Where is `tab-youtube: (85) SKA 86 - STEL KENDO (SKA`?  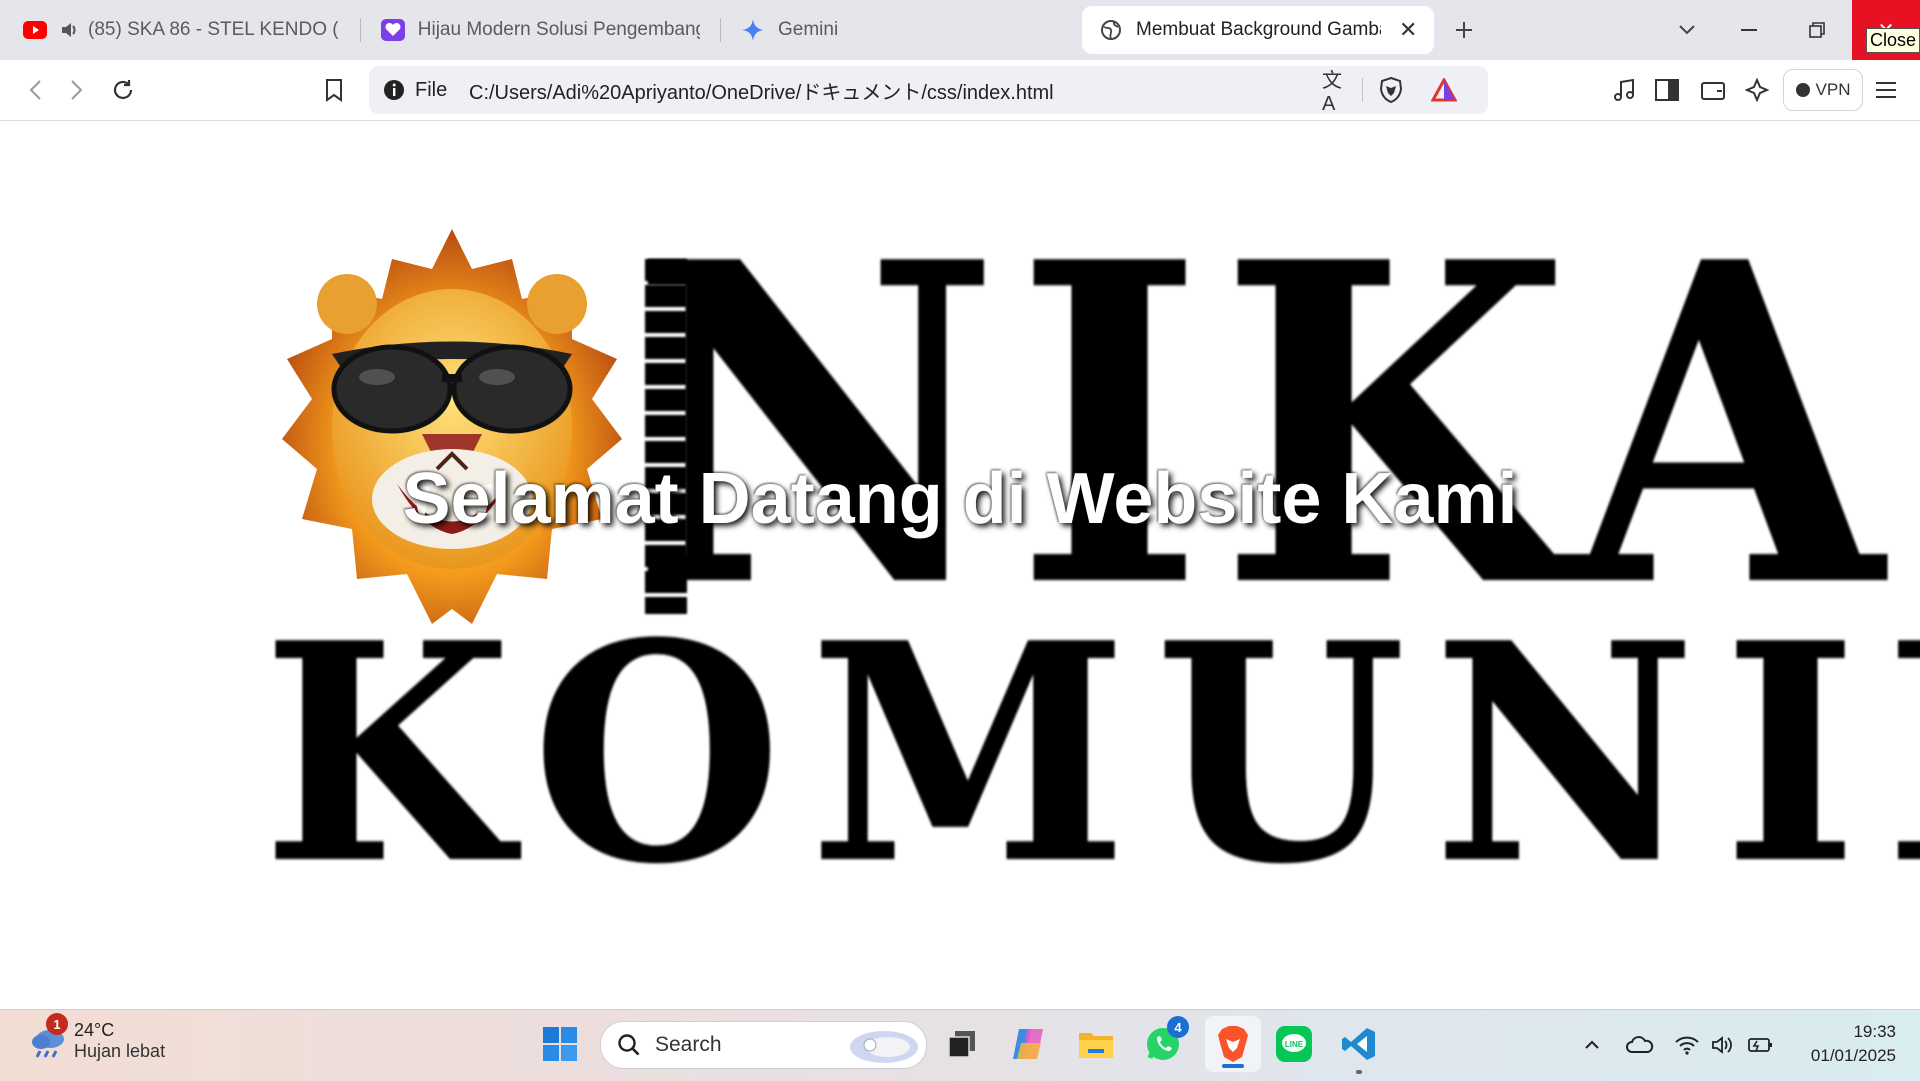
tab-youtube: (85) SKA 86 - STEL KENDO (SKA is located at coordinates (182, 30).